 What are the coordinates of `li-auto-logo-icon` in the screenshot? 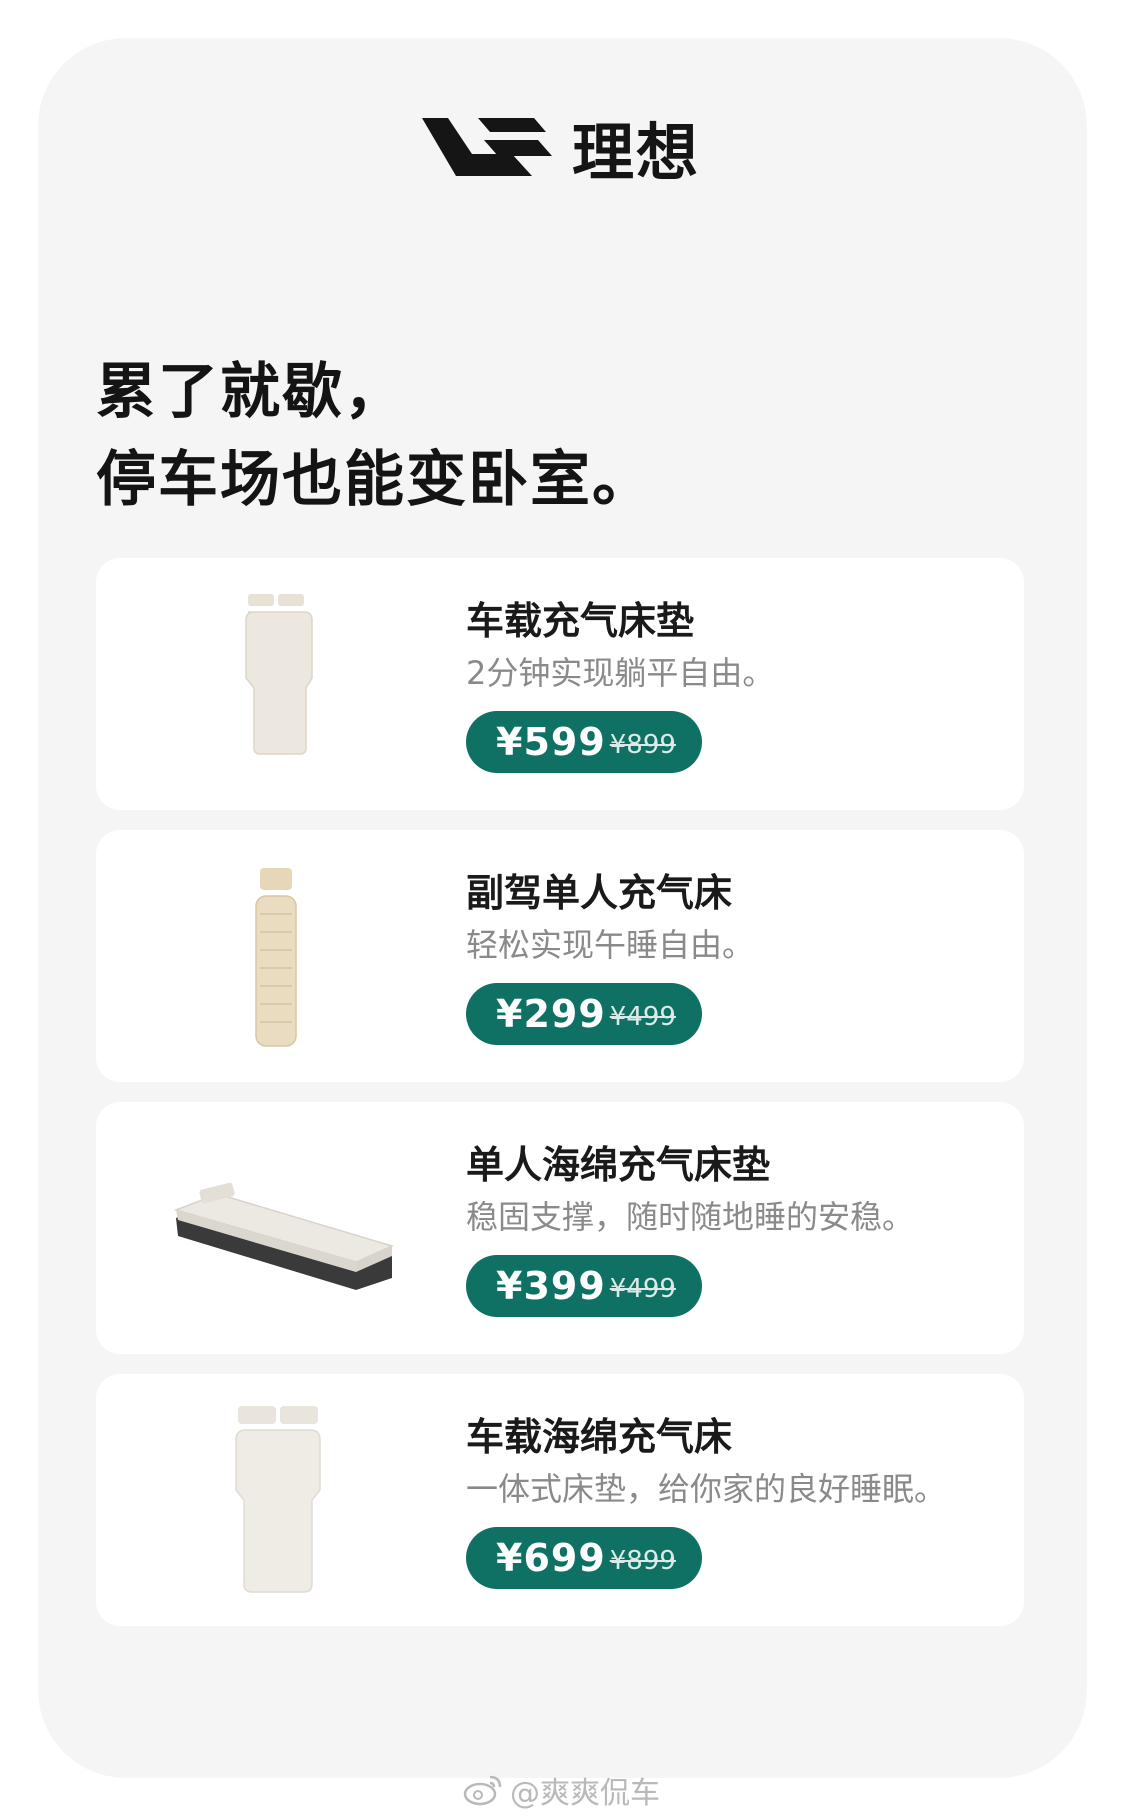 It's located at (487, 147).